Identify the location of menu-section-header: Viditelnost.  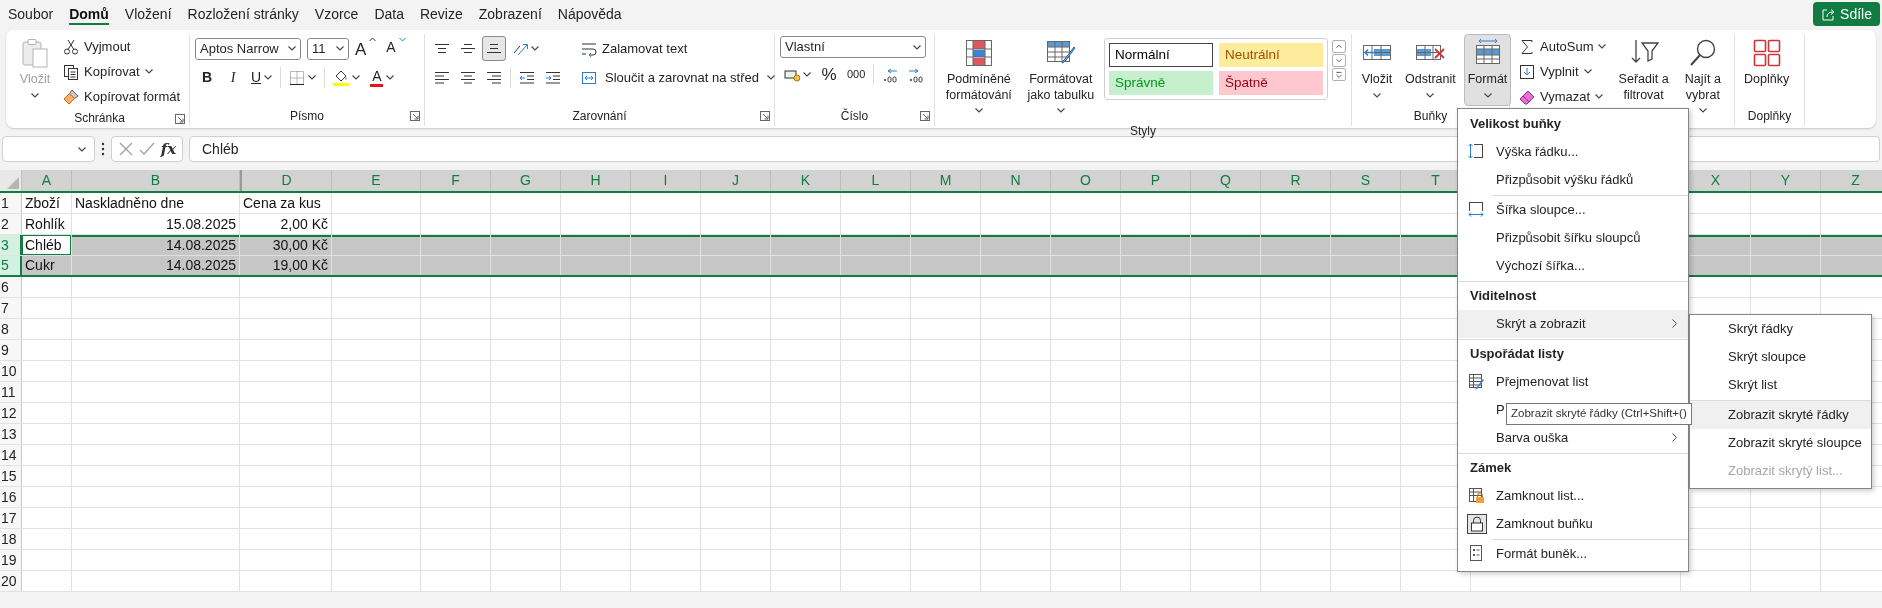
(1503, 296).